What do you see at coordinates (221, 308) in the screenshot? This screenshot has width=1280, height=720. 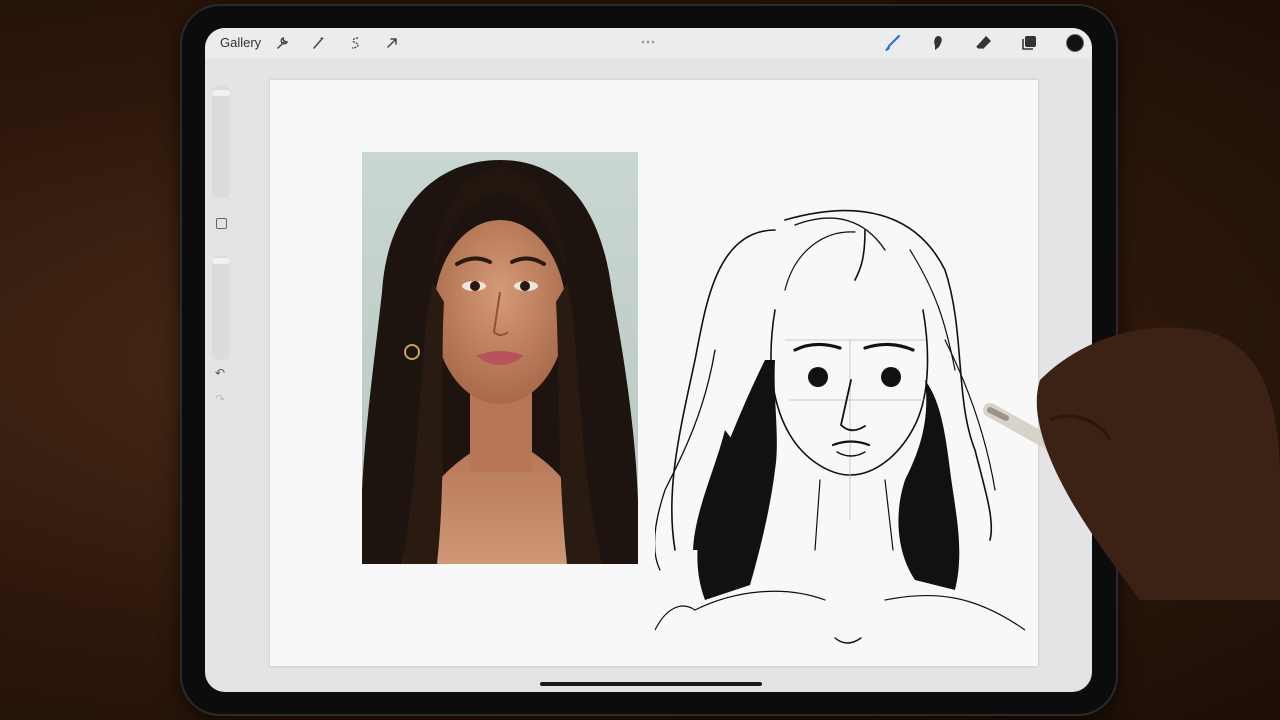 I see `opacity-slider` at bounding box center [221, 308].